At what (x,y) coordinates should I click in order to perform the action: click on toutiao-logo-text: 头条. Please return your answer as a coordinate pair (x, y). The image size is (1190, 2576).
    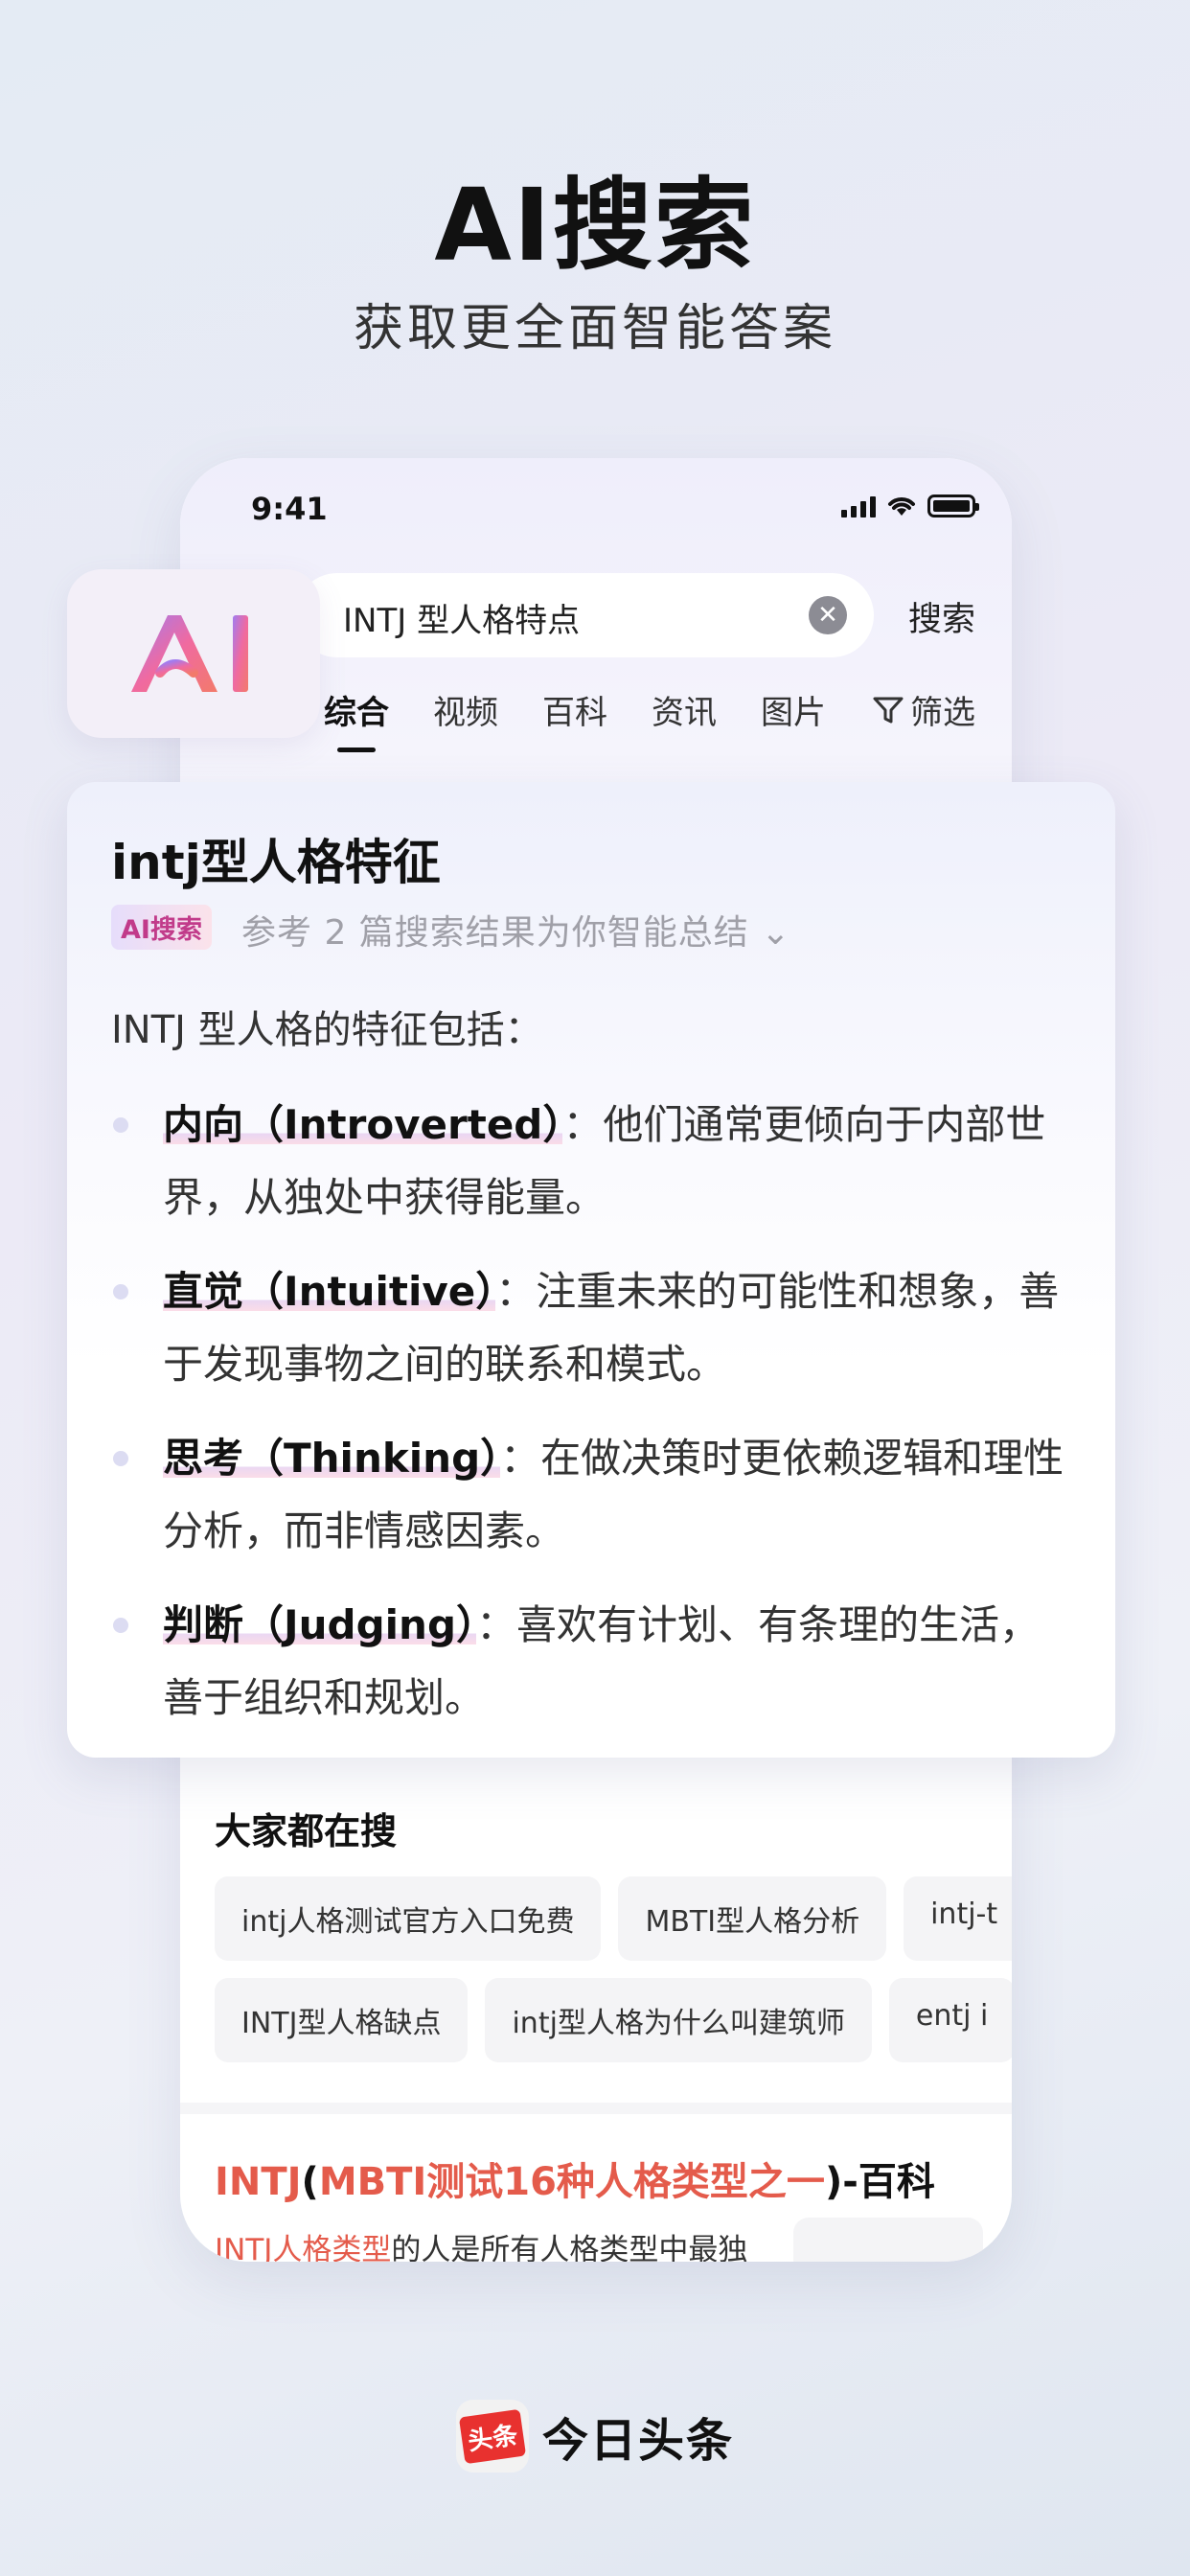
    Looking at the image, I should click on (493, 2436).